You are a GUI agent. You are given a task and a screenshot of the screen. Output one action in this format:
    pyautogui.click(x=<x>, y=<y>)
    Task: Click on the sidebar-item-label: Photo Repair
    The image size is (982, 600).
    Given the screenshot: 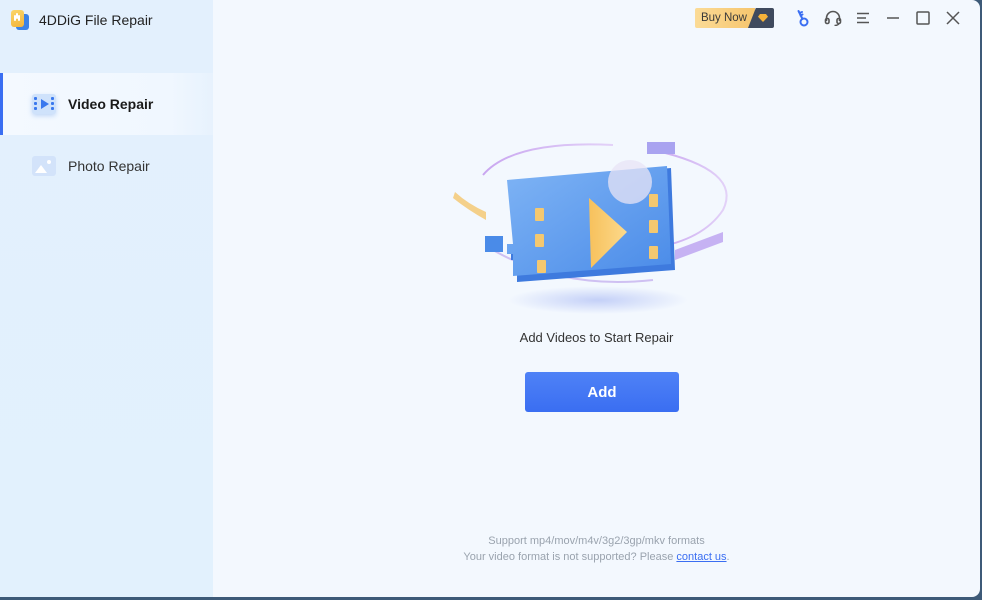 What is the action you would take?
    pyautogui.click(x=109, y=166)
    